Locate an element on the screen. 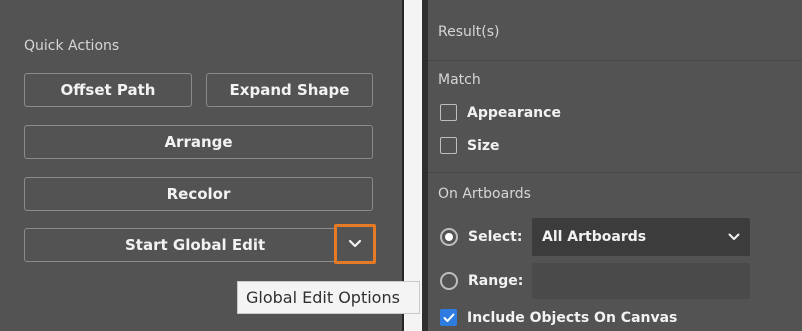  artboards-dropdown: All Artboards is located at coordinates (641, 237).